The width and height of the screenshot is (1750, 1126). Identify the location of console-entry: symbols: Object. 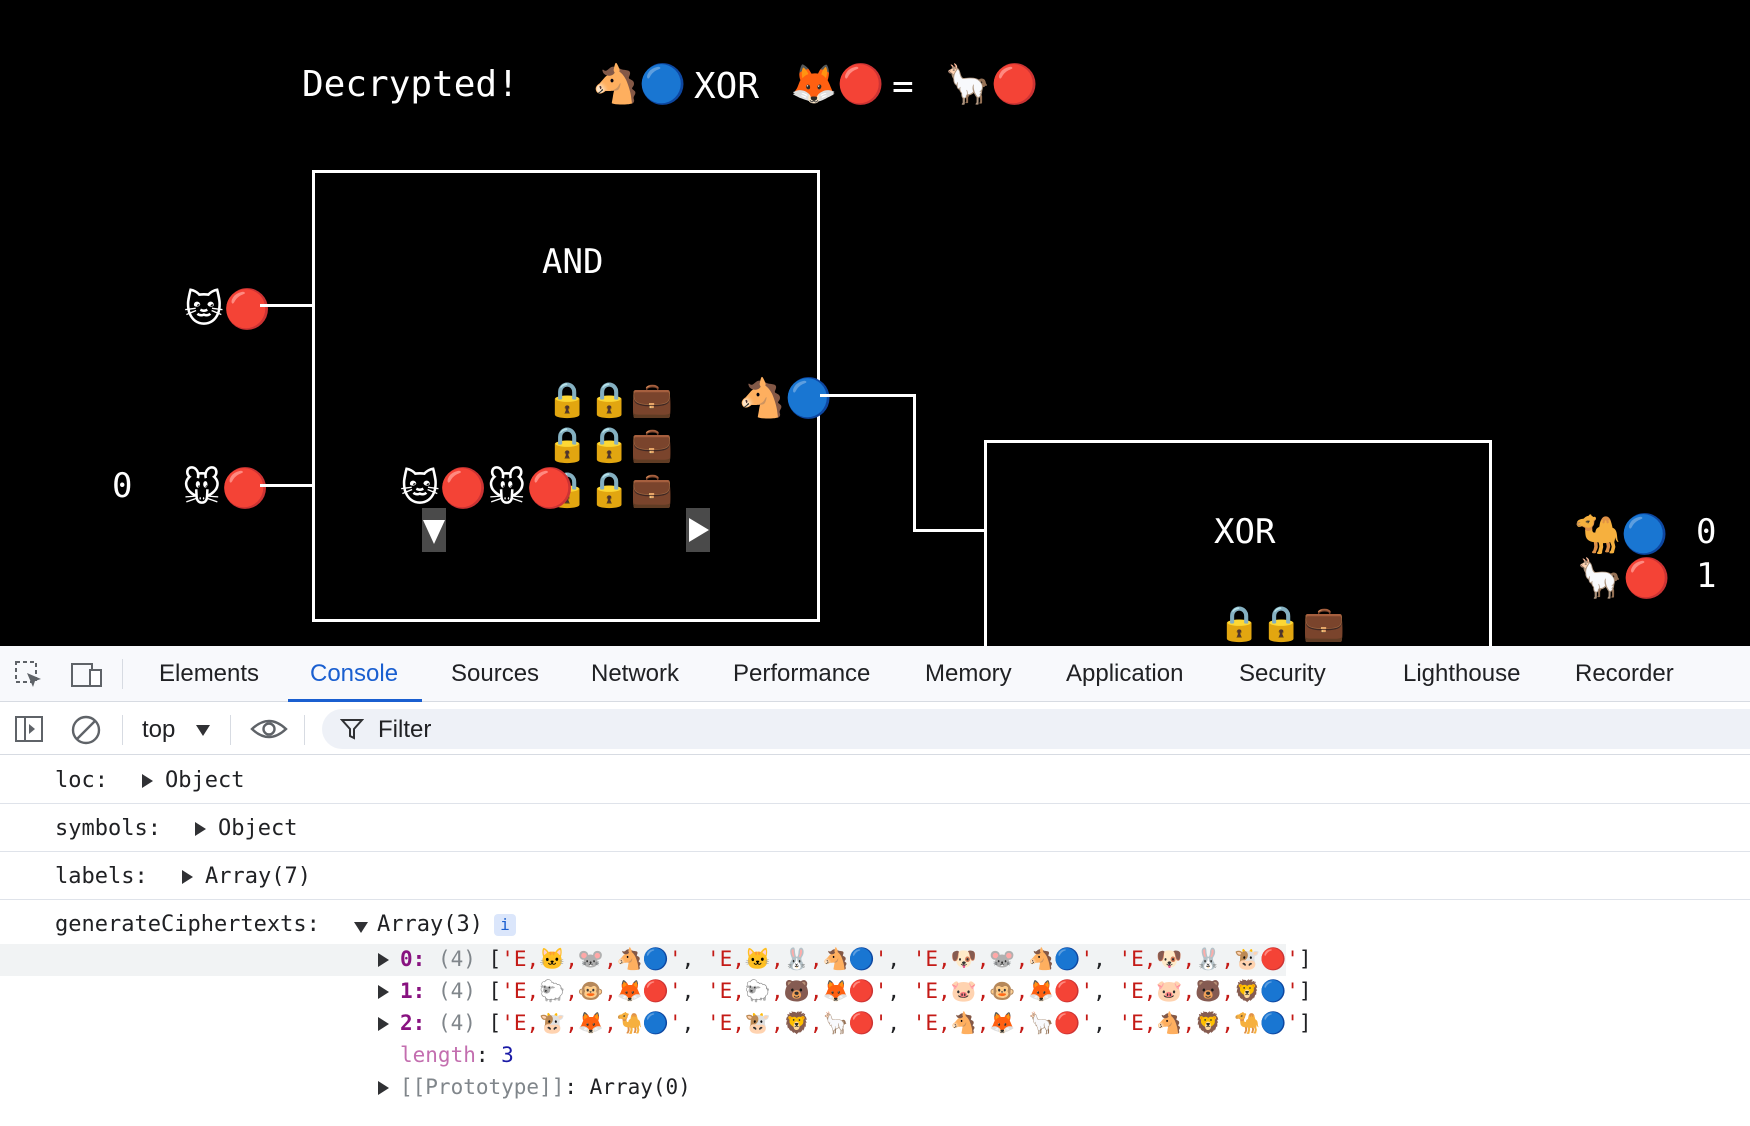
(875, 828).